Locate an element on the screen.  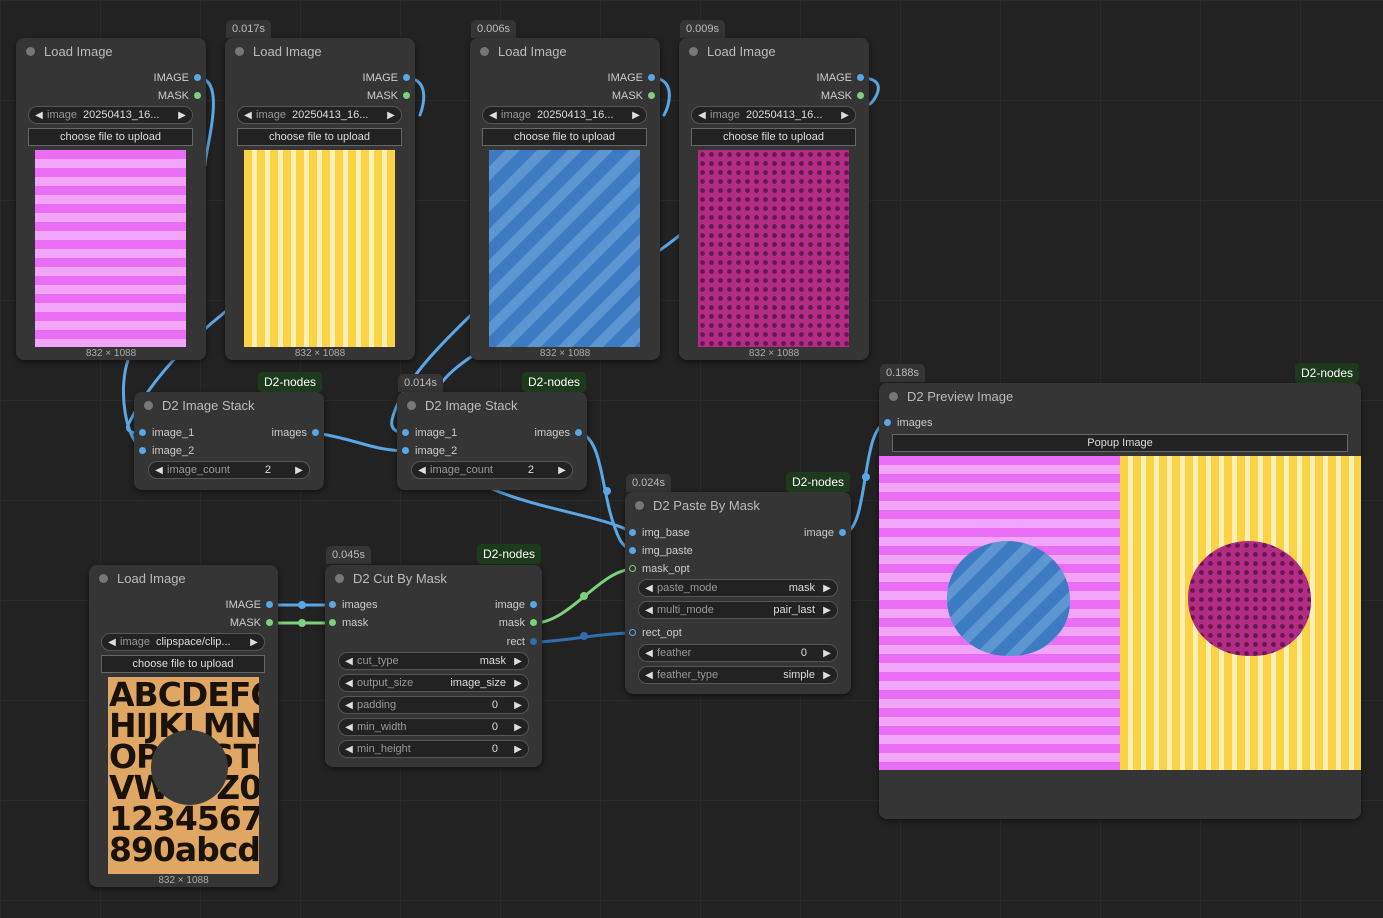
node-header: D2 Cut By Mask is located at coordinates (433, 578).